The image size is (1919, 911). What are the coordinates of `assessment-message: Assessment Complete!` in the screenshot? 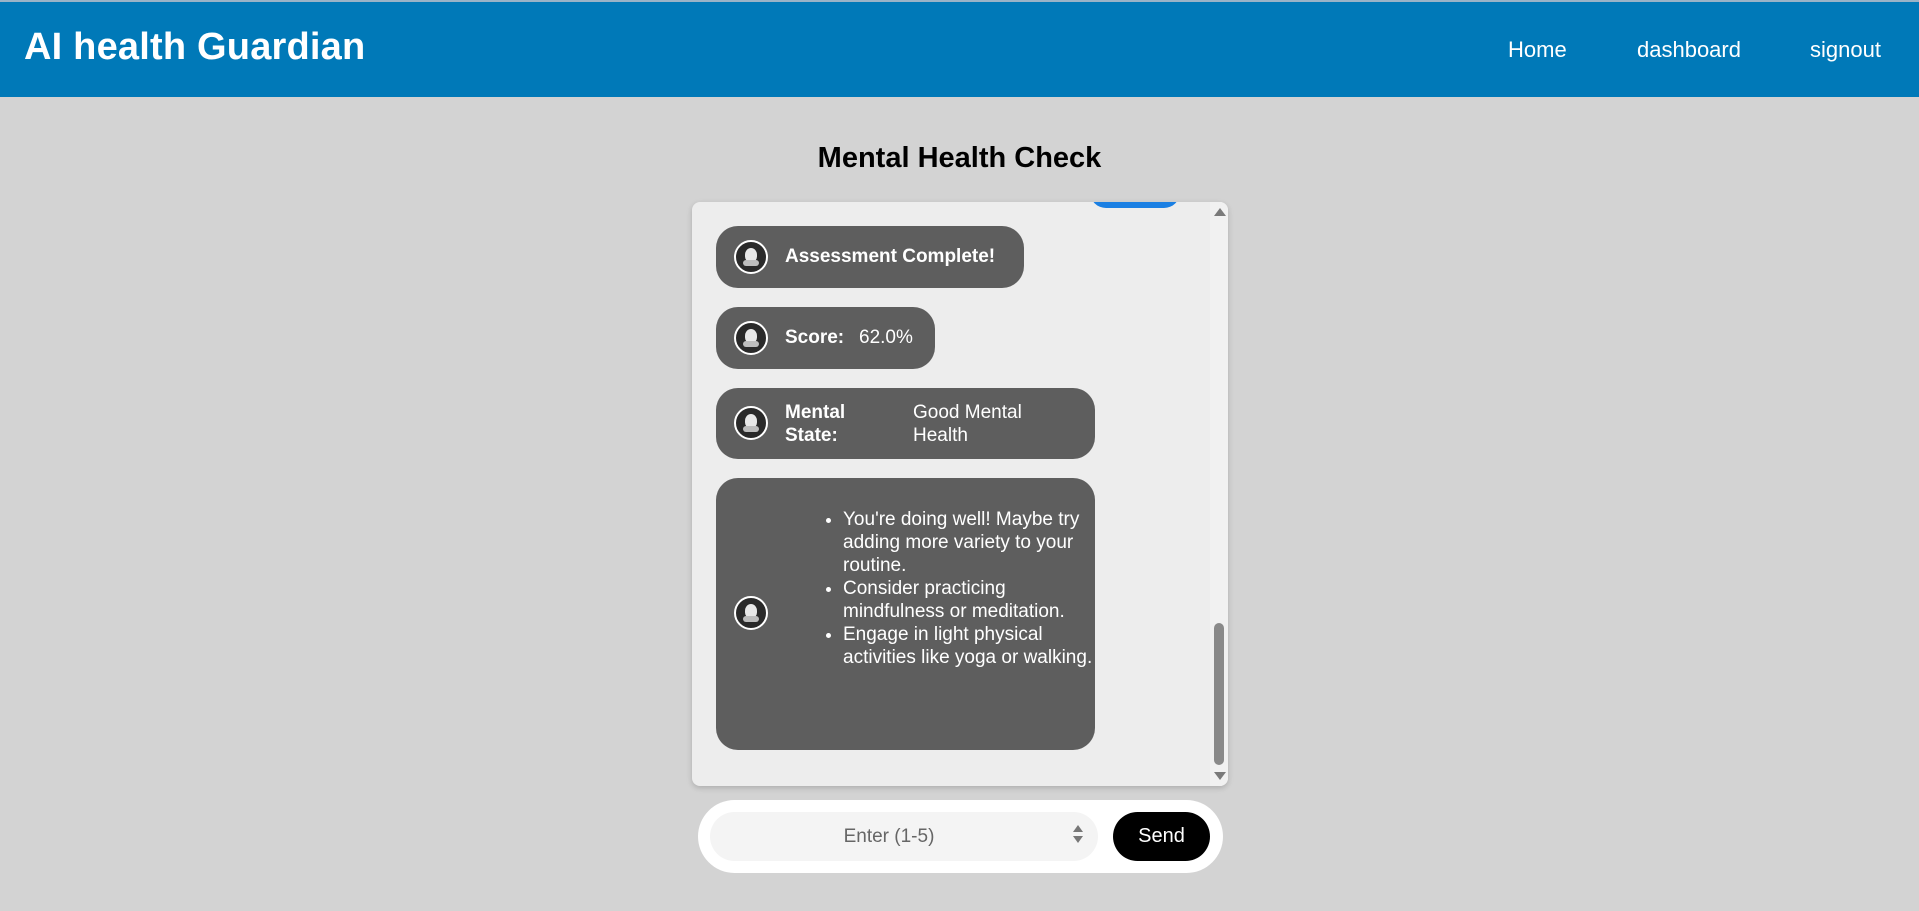 It's located at (870, 257).